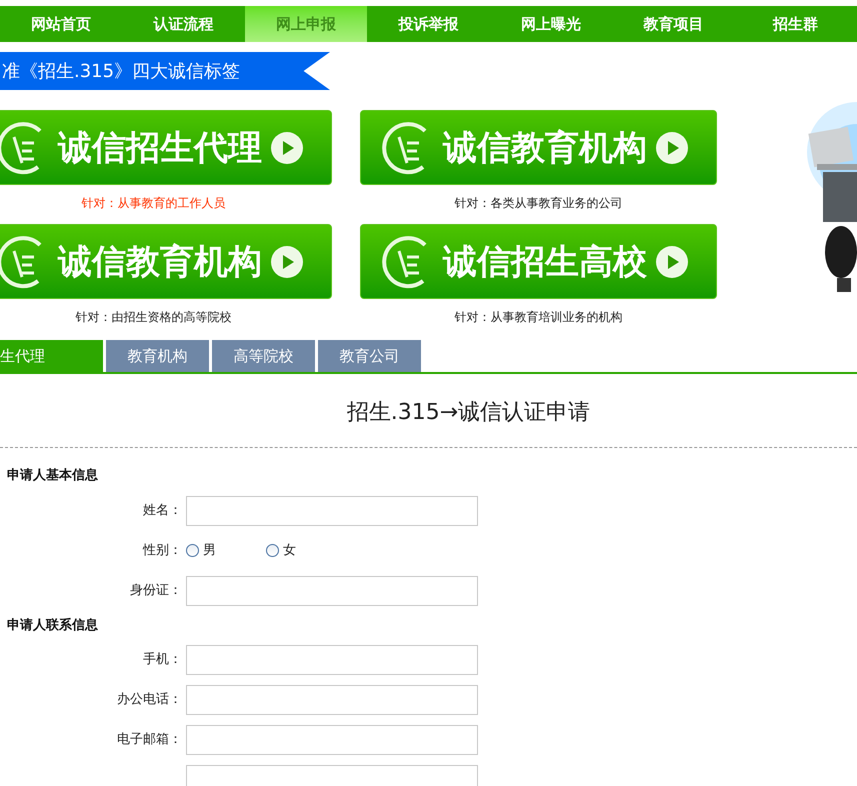  I want to click on nav-link: 网站首页, so click(61, 24).